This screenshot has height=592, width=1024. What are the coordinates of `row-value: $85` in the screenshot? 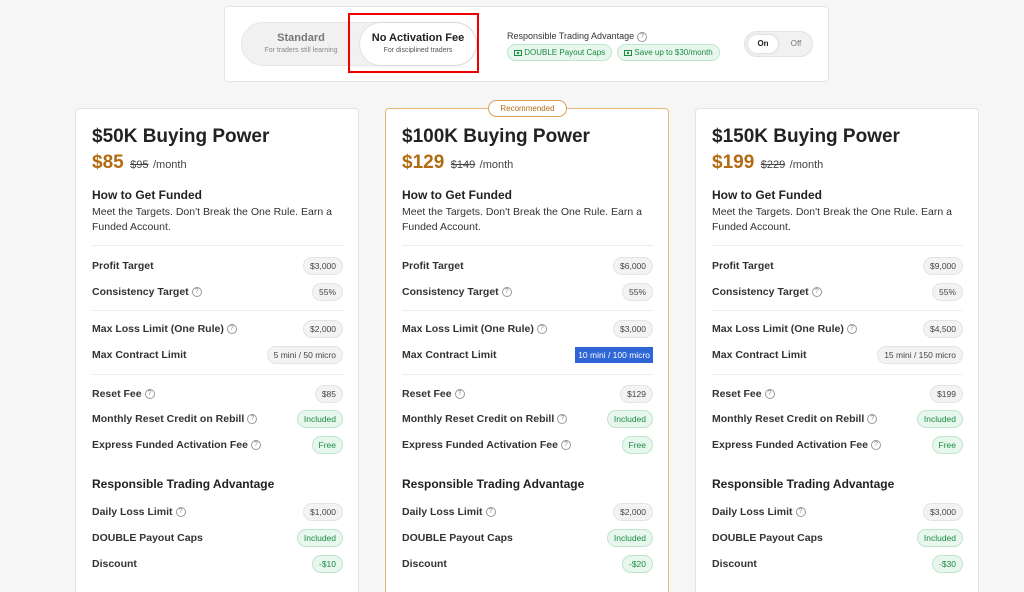 It's located at (328, 394).